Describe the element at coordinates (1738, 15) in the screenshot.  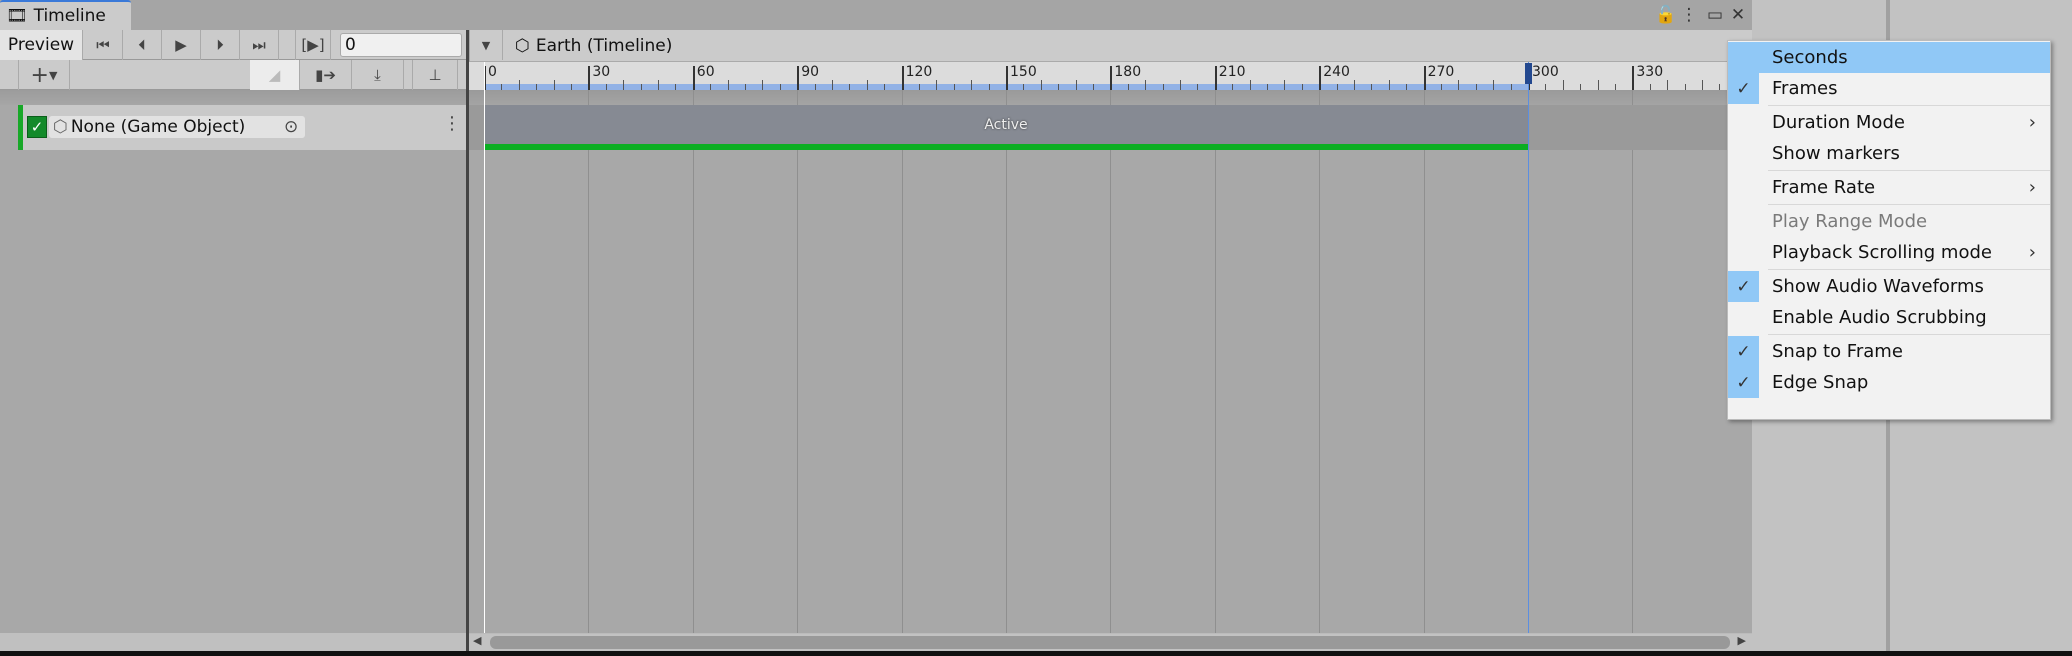
I see `close-icon: ✕` at that location.